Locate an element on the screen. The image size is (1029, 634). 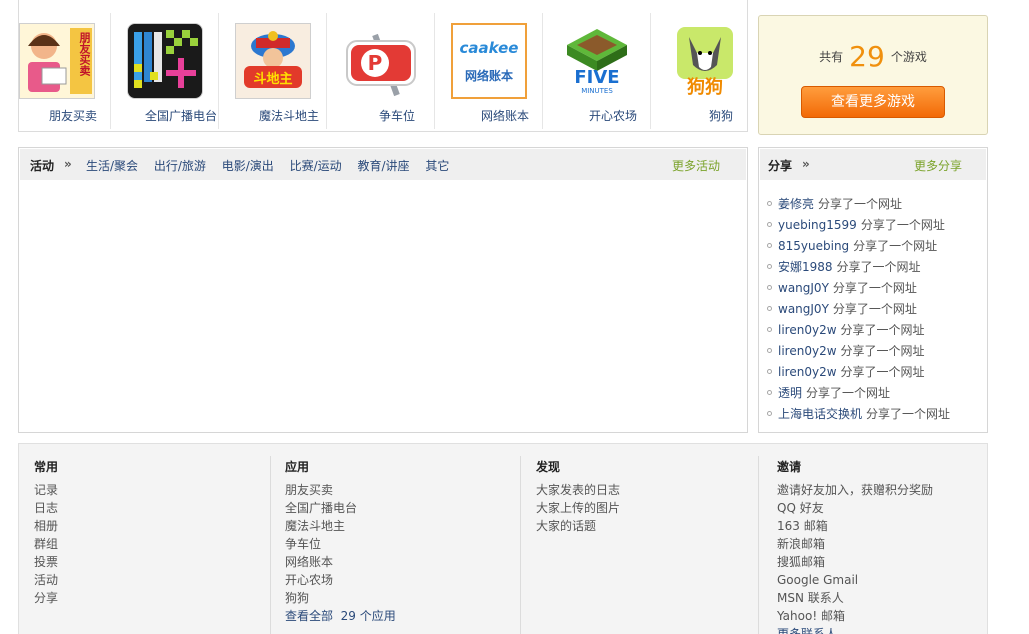
share-item: wangJ0Y 分享了一个网址 is located at coordinates (877, 288).